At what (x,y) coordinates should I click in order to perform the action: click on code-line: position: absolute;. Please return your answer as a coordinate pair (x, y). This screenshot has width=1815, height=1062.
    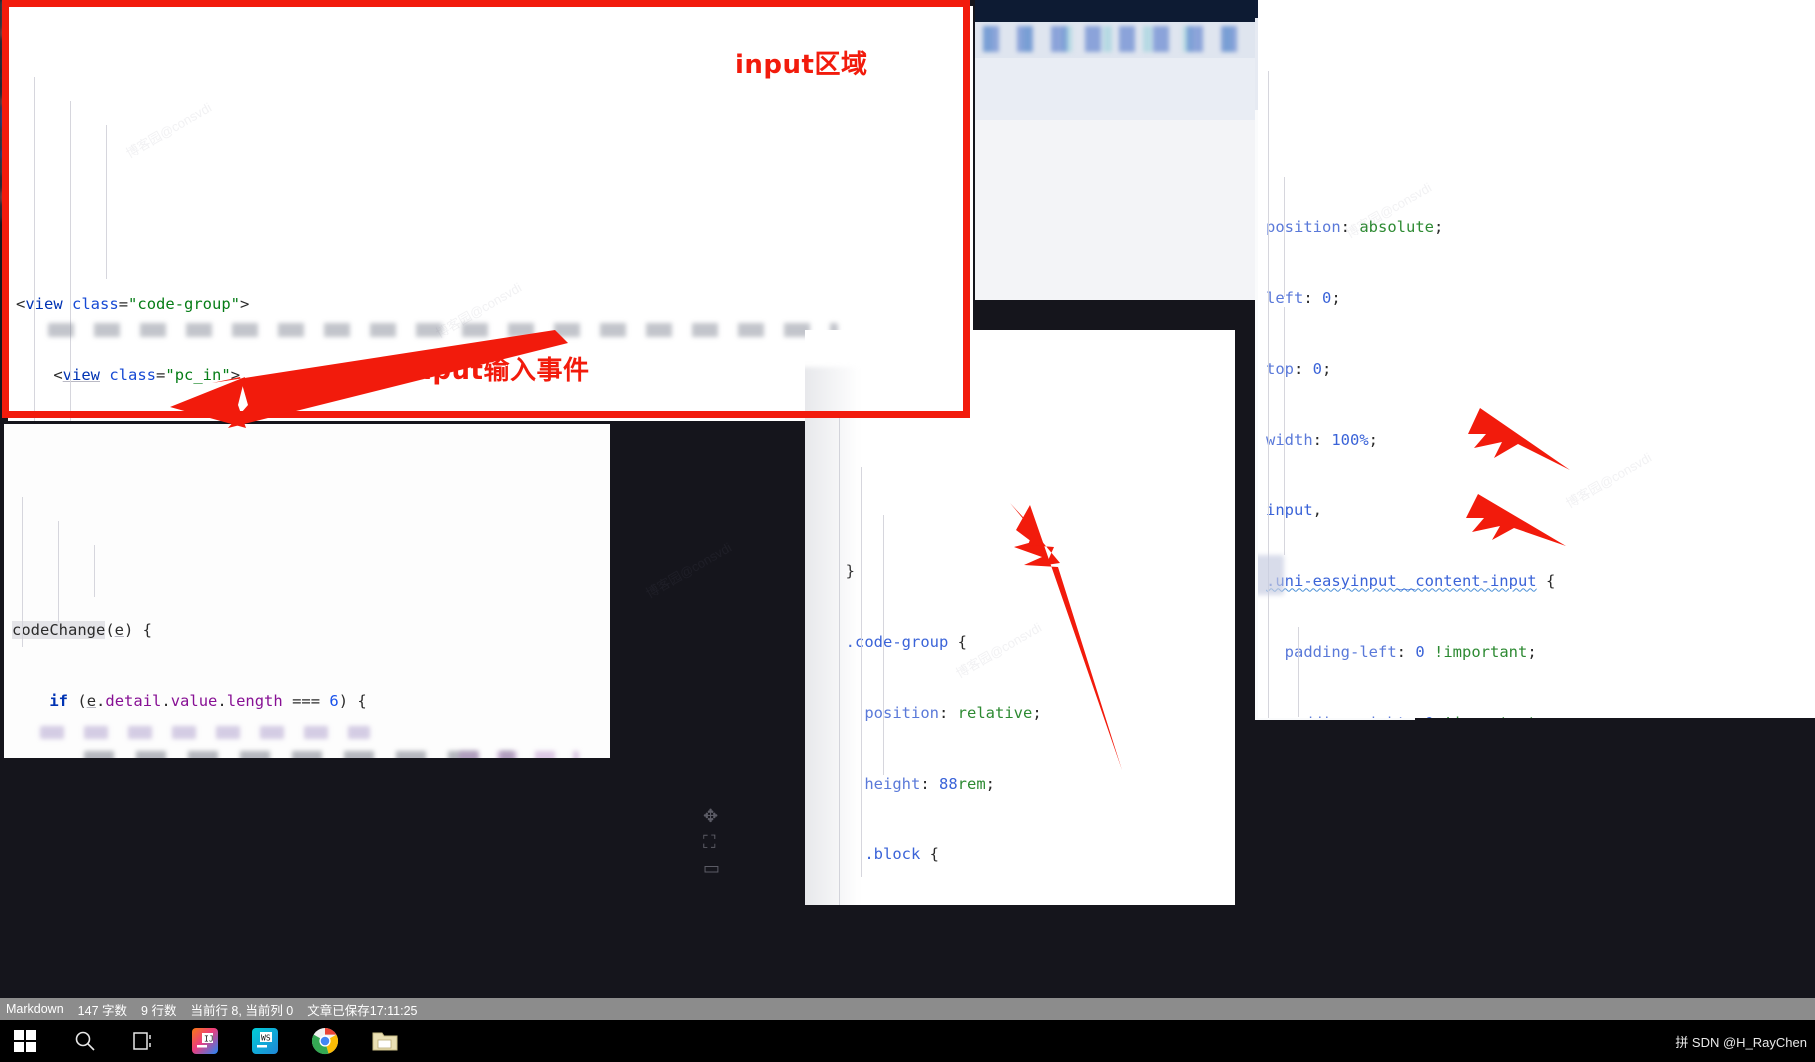
    Looking at the image, I should click on (1355, 227).